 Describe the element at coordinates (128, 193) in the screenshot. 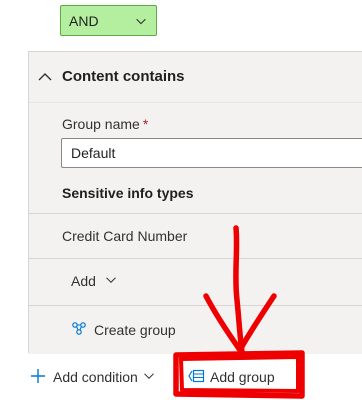

I see `sensitive-info-types-heading: Sensitive info types` at that location.